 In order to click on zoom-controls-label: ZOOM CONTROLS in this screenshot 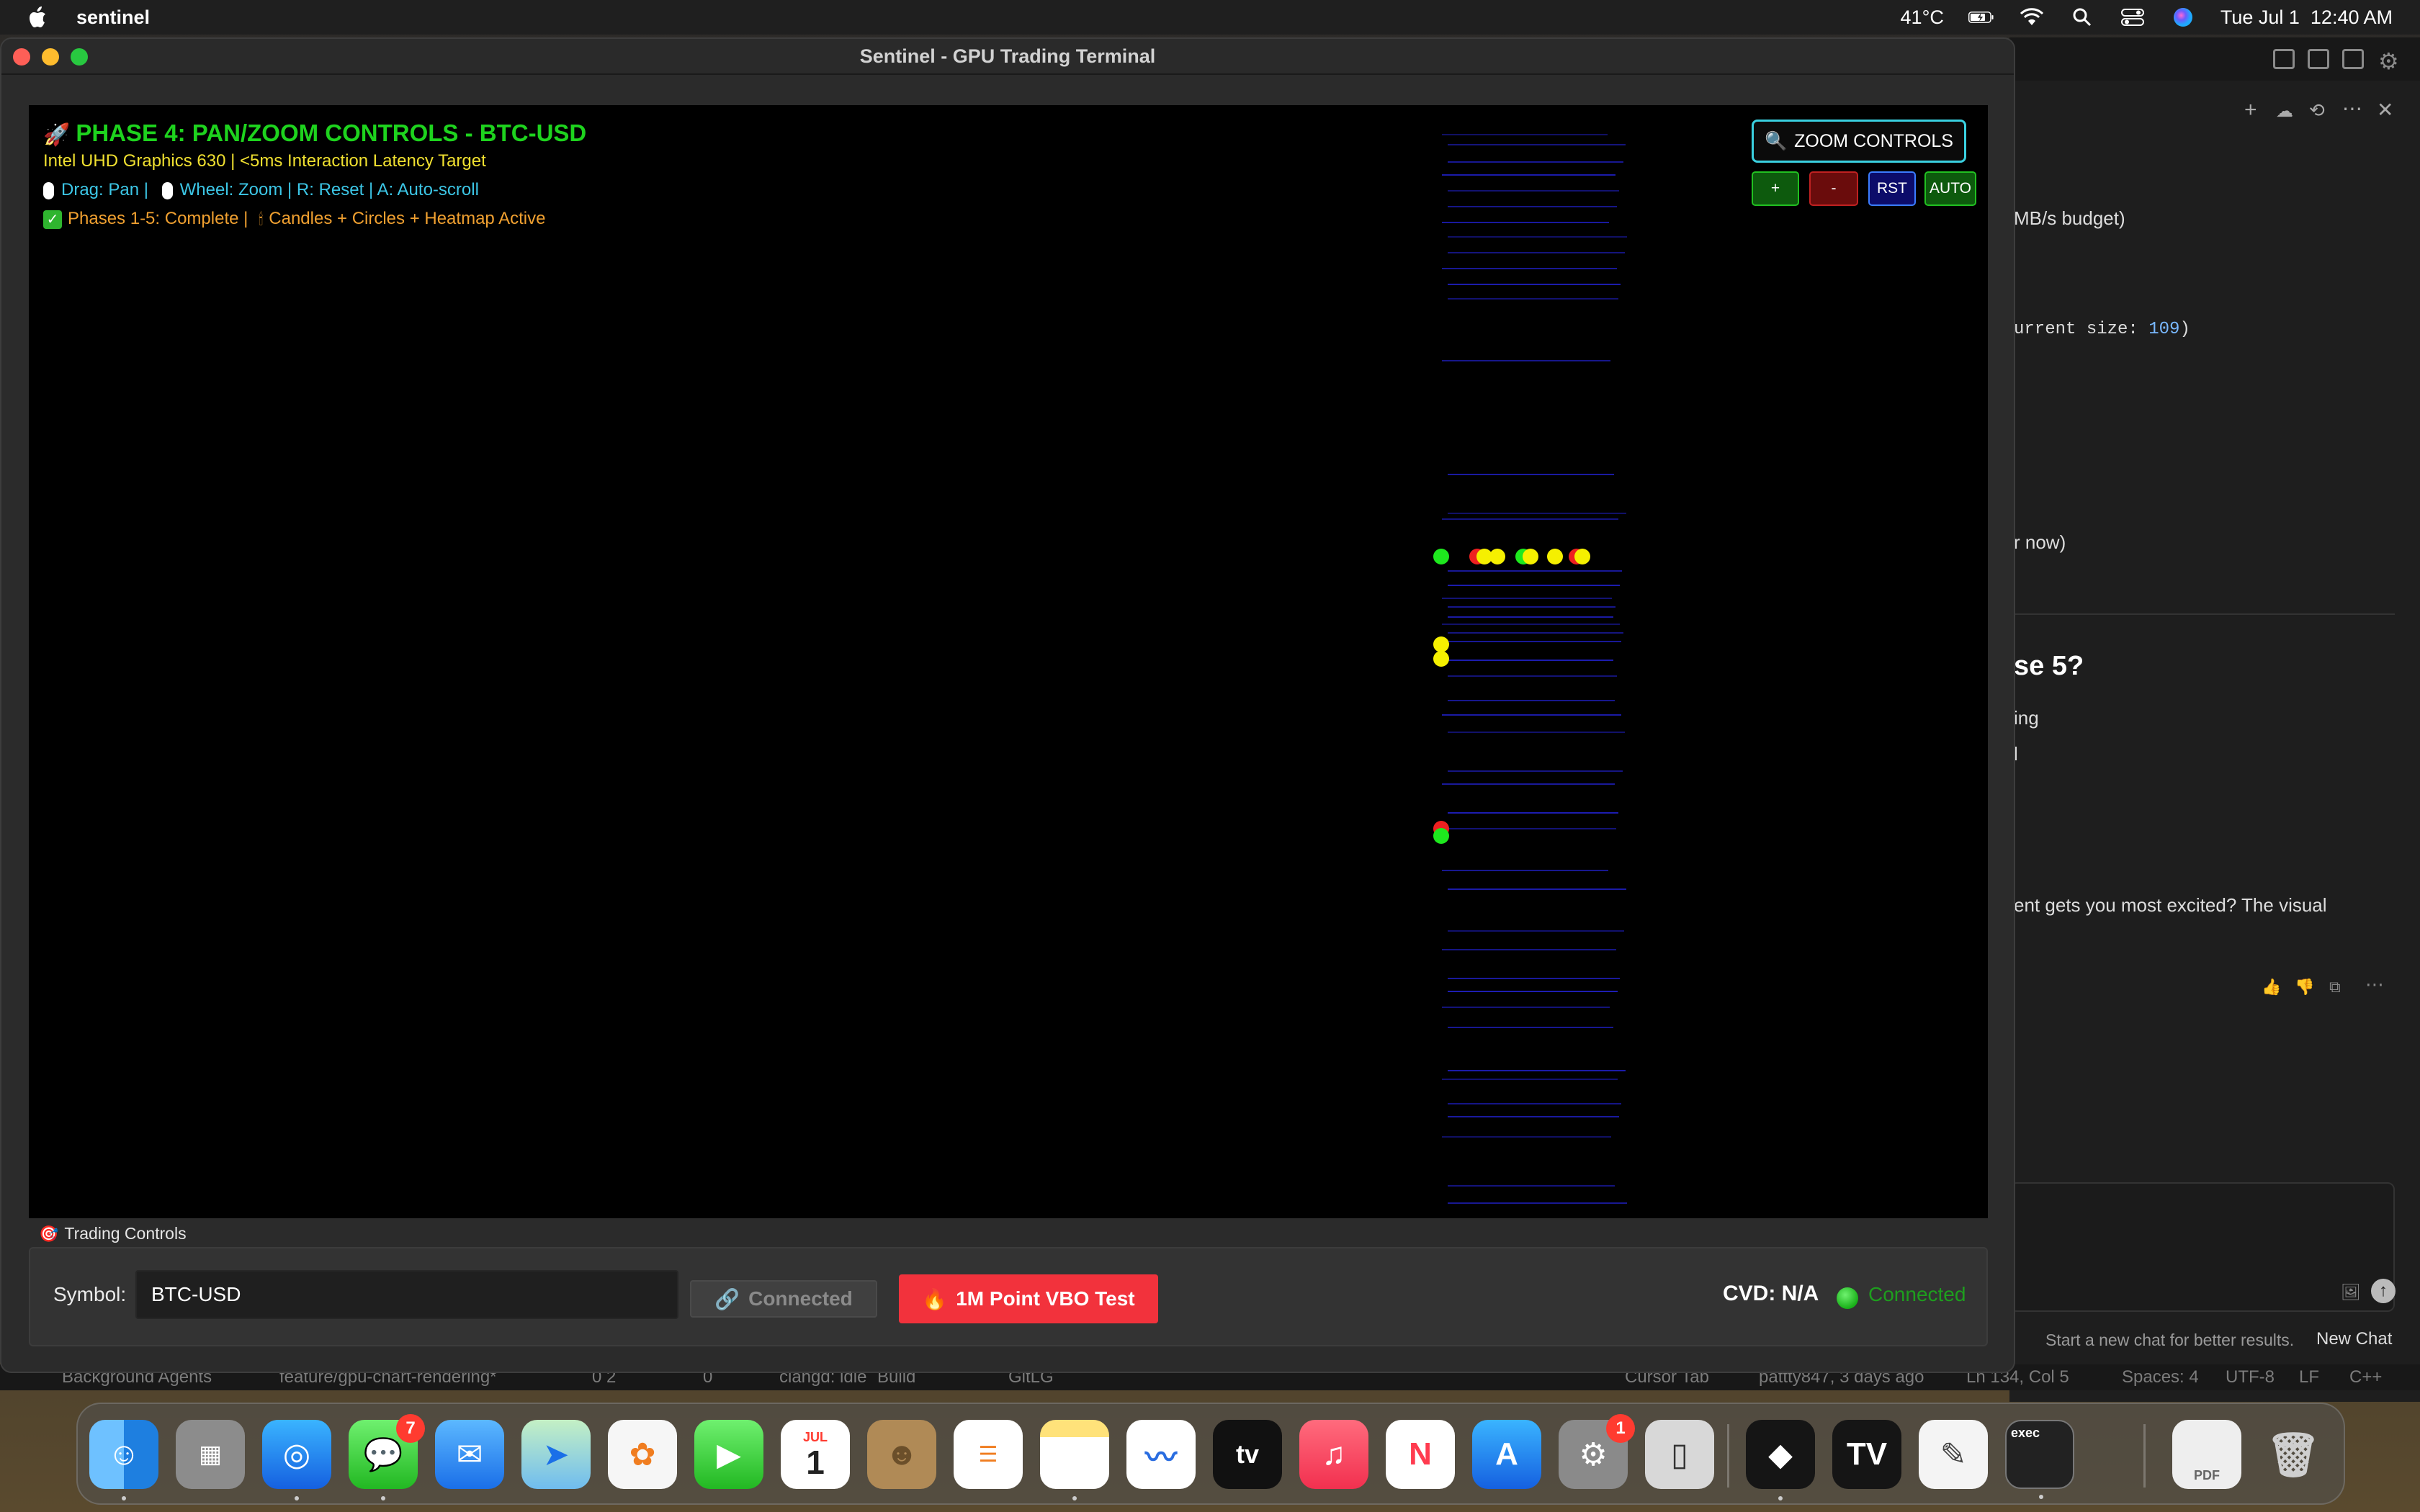, I will do `click(1873, 140)`.